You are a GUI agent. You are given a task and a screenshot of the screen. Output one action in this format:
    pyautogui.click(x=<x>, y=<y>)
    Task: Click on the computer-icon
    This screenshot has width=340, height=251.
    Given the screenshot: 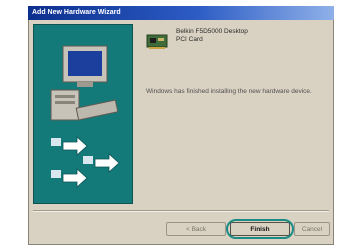 What is the action you would take?
    pyautogui.click(x=85, y=116)
    